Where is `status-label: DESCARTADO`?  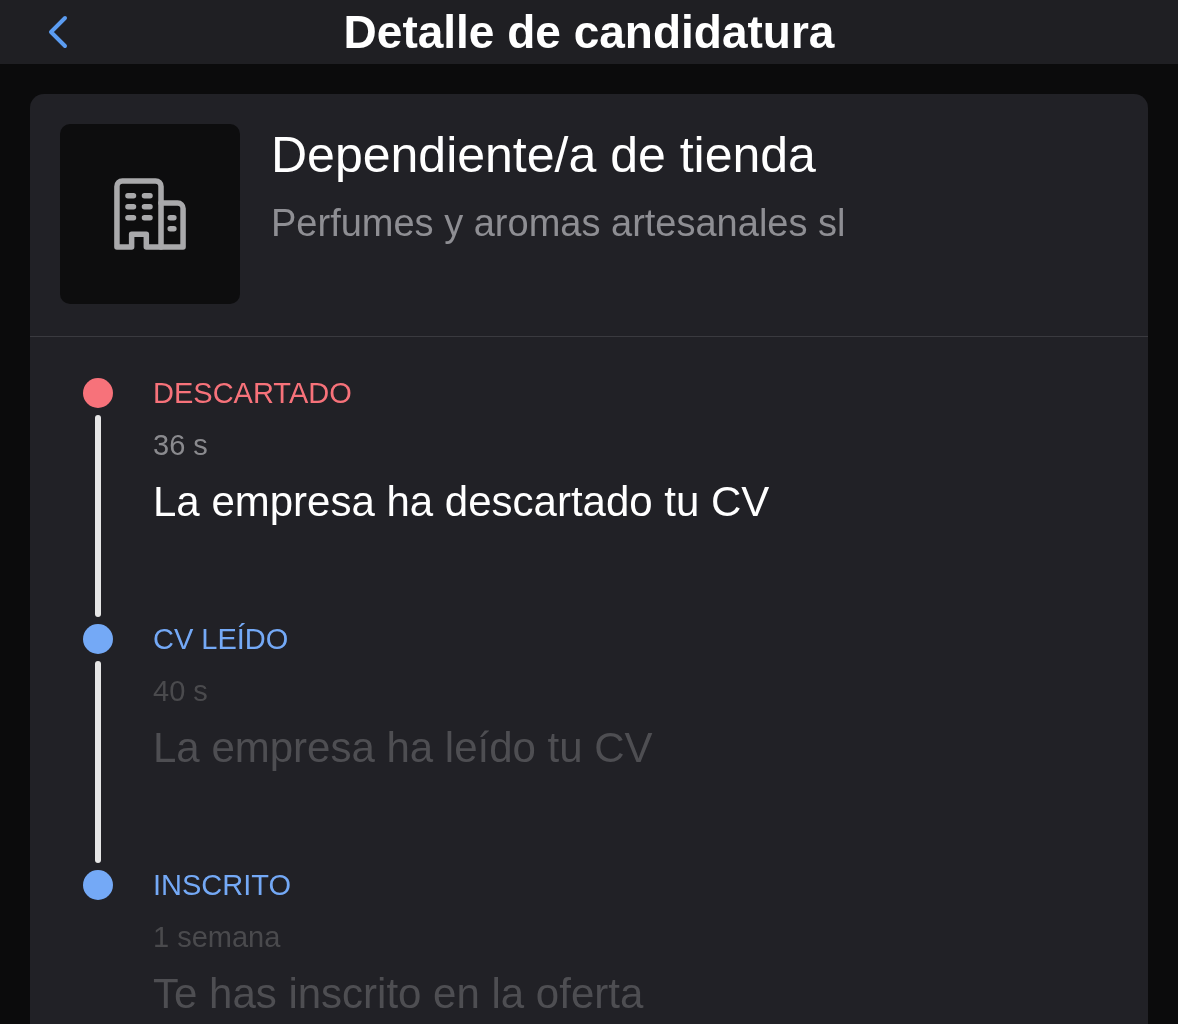
status-label: DESCARTADO is located at coordinates (253, 393).